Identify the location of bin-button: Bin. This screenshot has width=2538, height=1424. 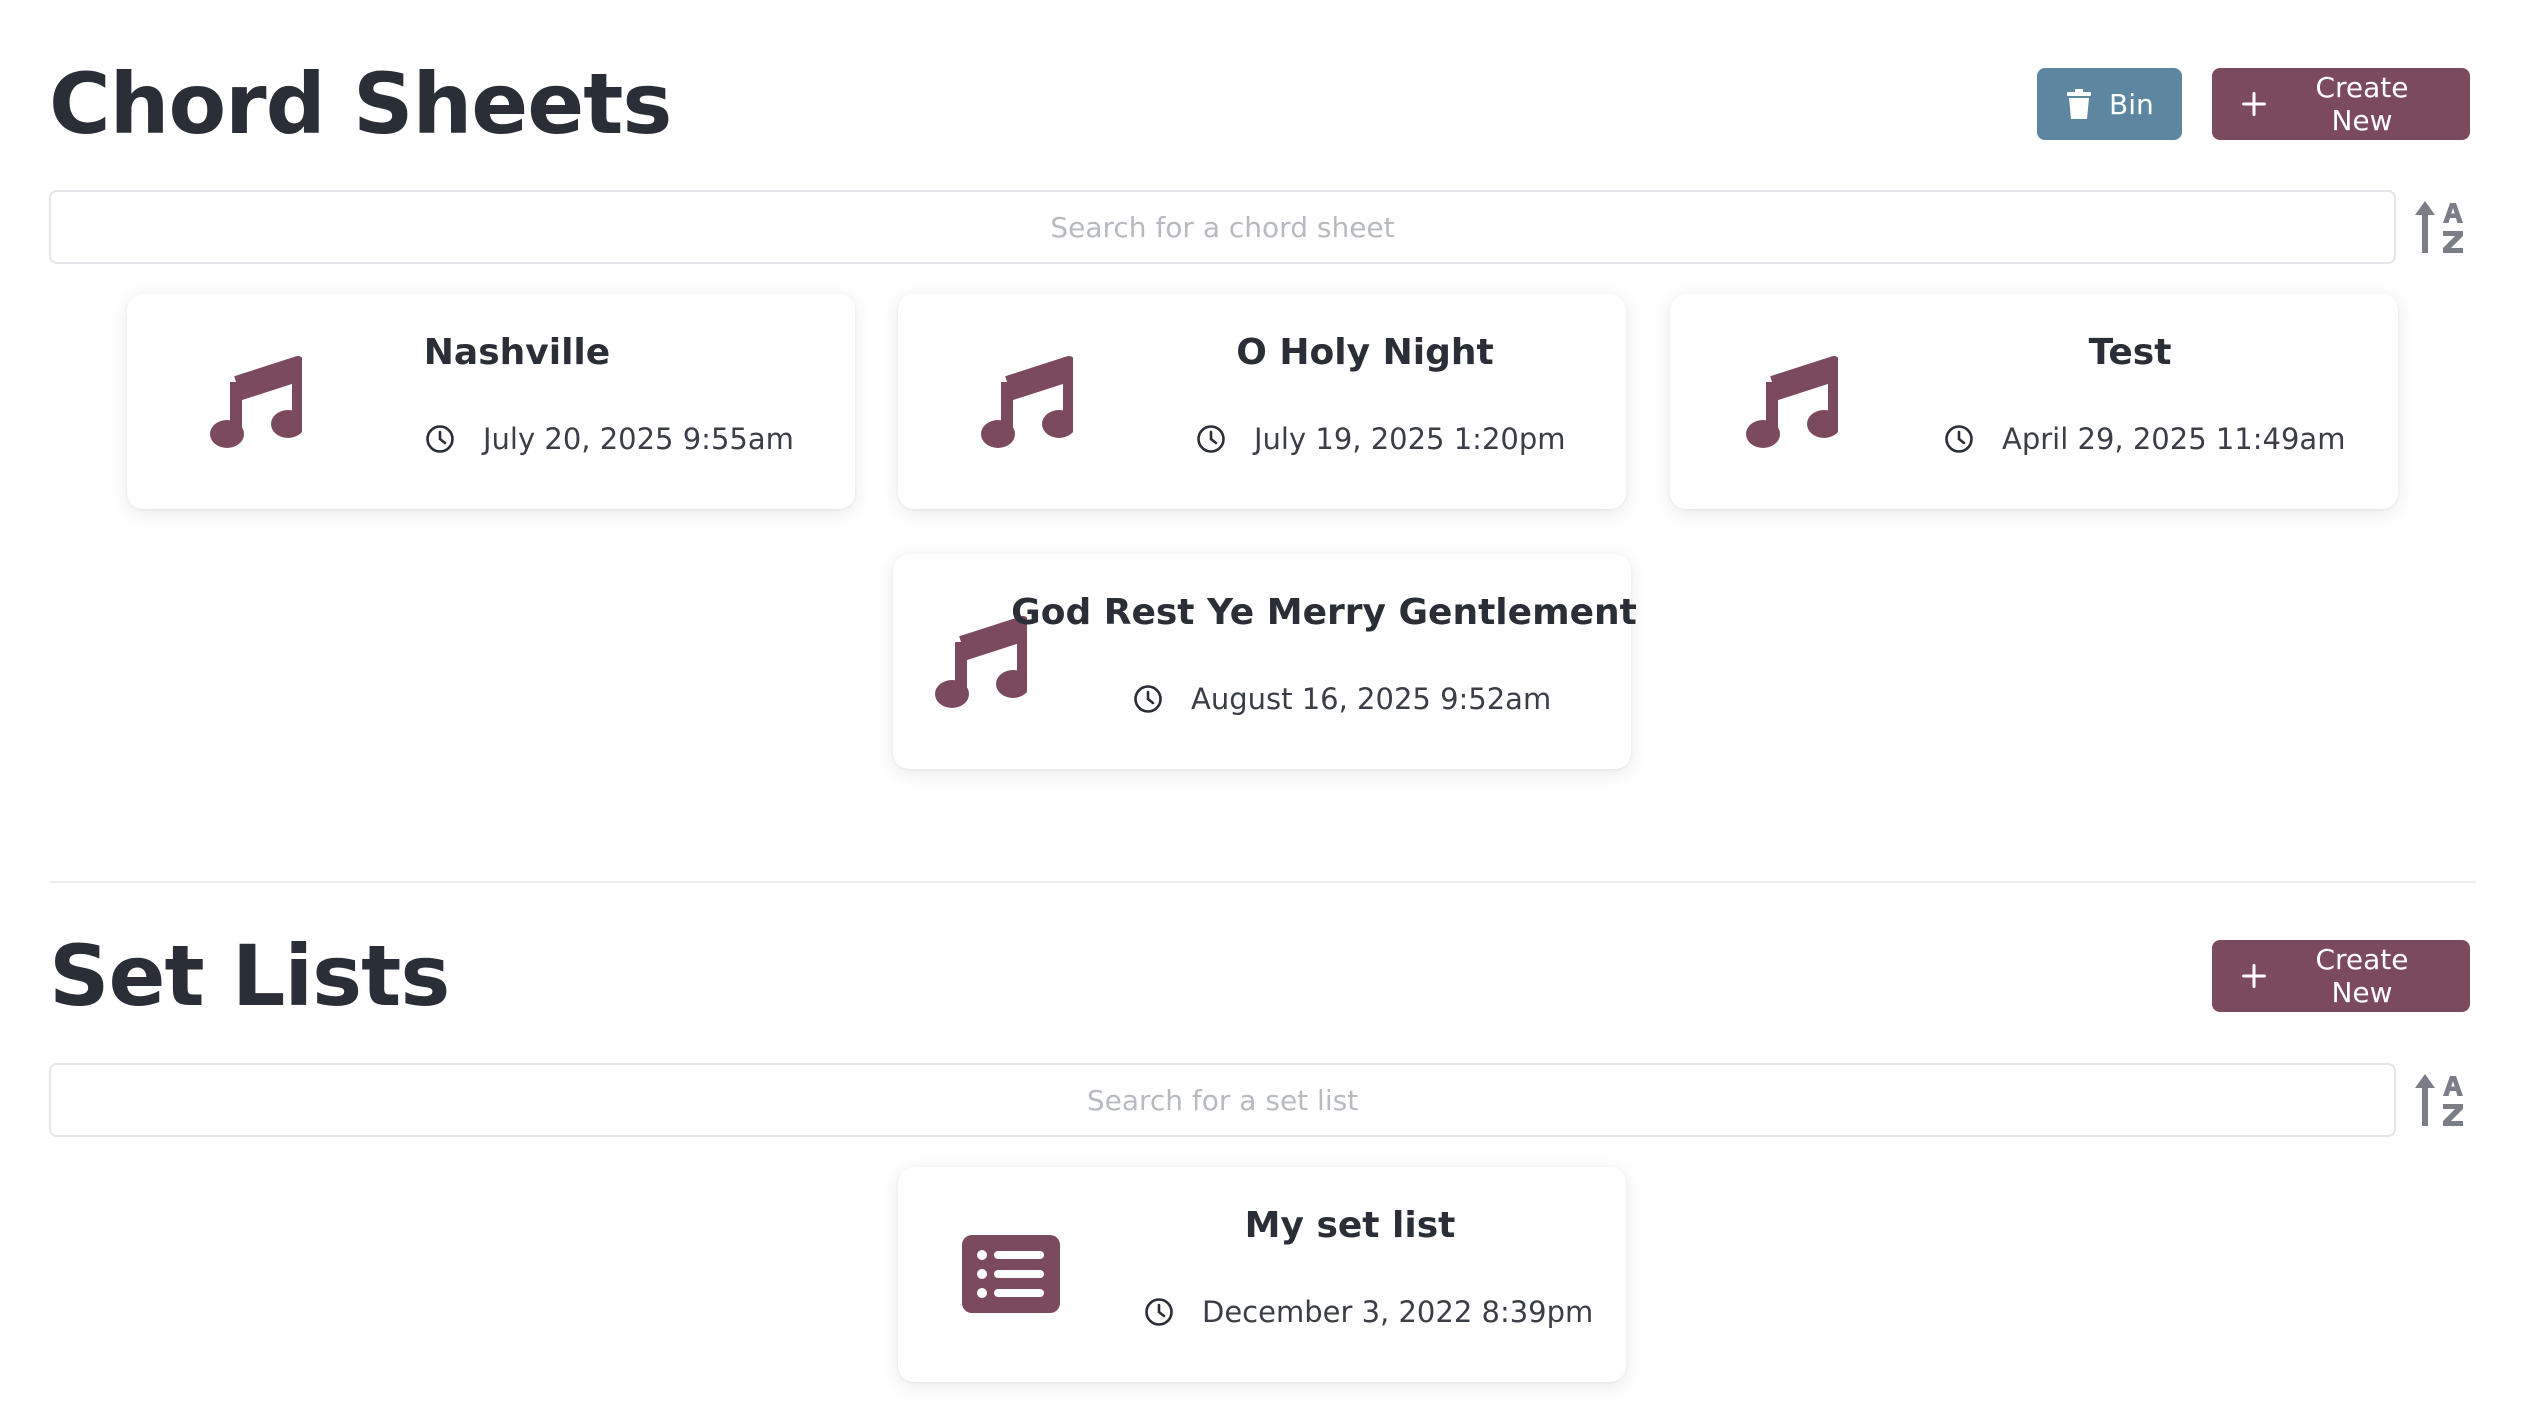
(2109, 104).